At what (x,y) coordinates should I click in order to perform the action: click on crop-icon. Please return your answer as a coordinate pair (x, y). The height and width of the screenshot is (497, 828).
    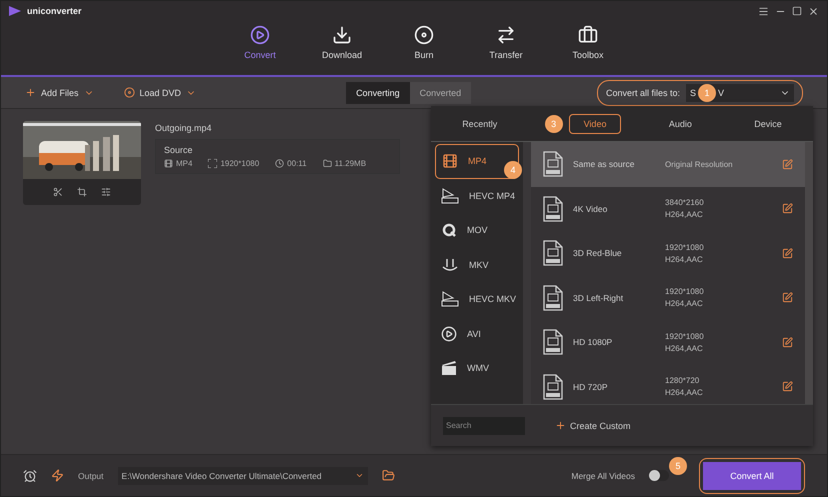
    Looking at the image, I should click on (82, 192).